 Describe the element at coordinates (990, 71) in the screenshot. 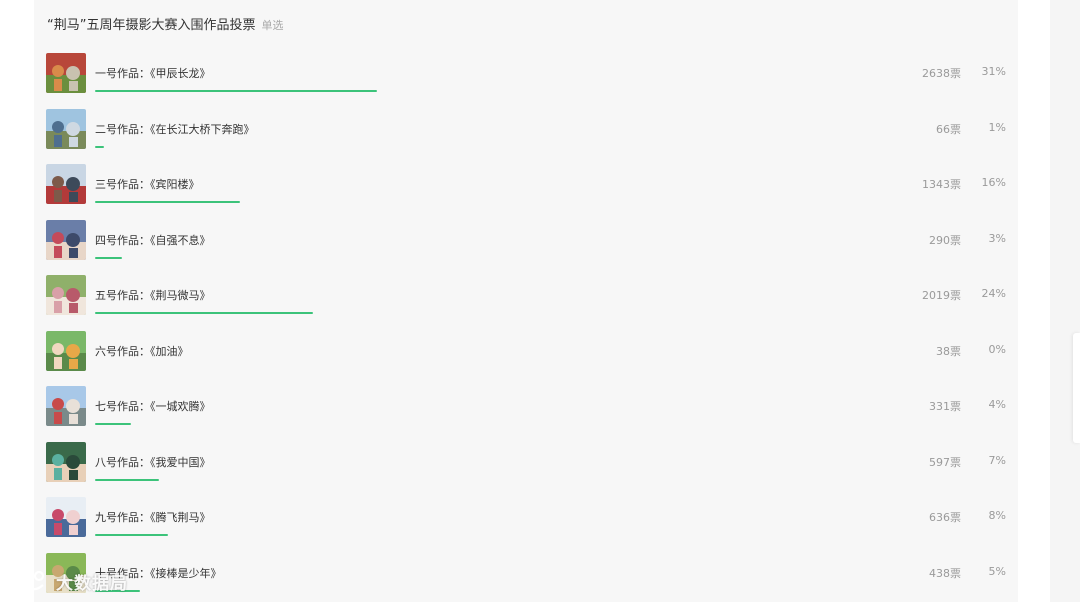

I see `vote-percent: 31%` at that location.